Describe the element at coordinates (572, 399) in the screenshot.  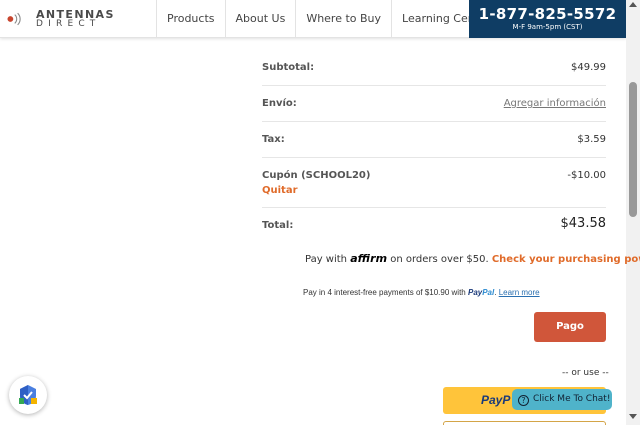
I see `chat-label: Click Me To Chat!` at that location.